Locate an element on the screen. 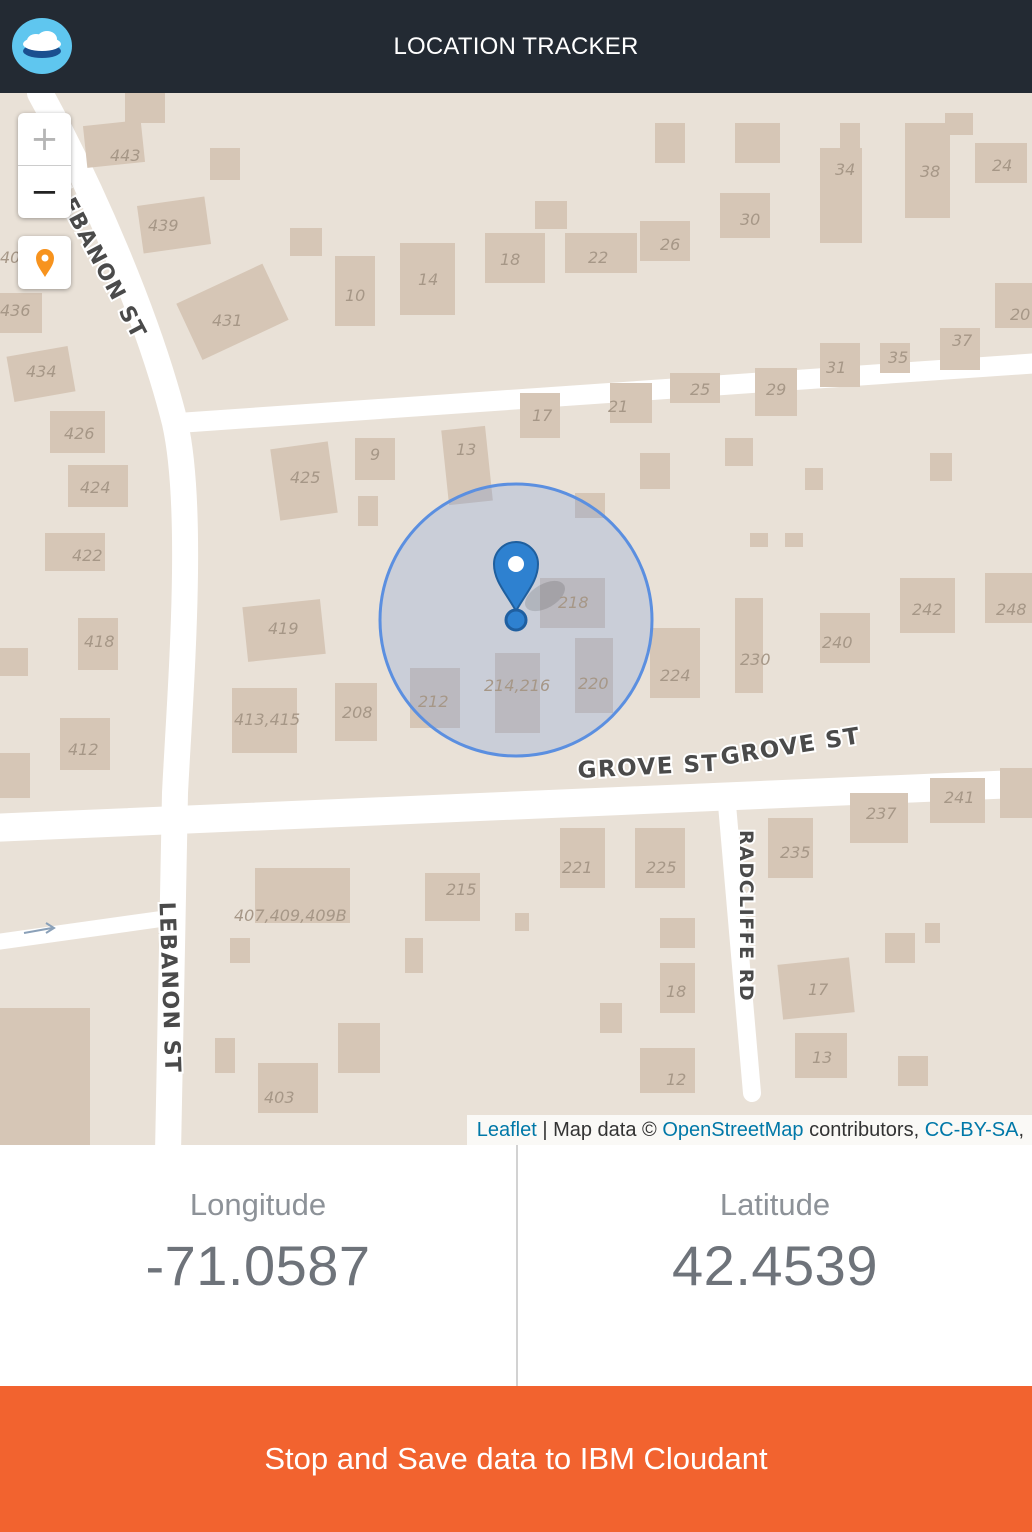 This screenshot has width=1032, height=1532. house-number: 242 is located at coordinates (927, 609).